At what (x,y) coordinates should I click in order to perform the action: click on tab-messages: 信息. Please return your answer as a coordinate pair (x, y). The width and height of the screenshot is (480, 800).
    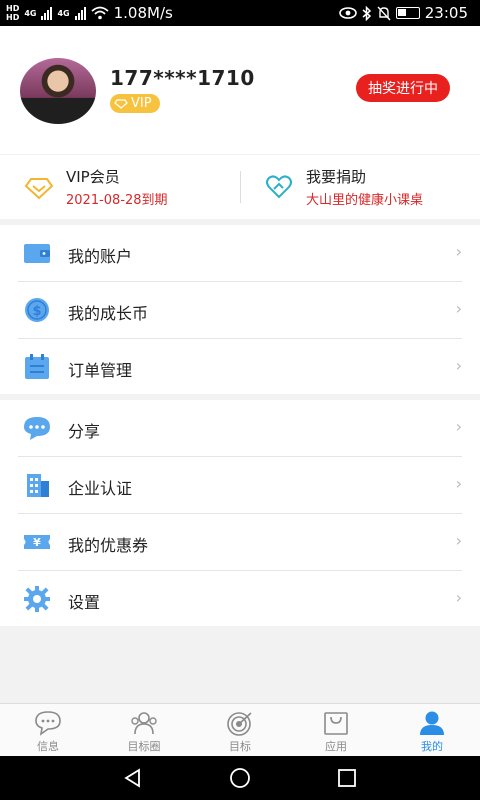
    Looking at the image, I should click on (48, 730).